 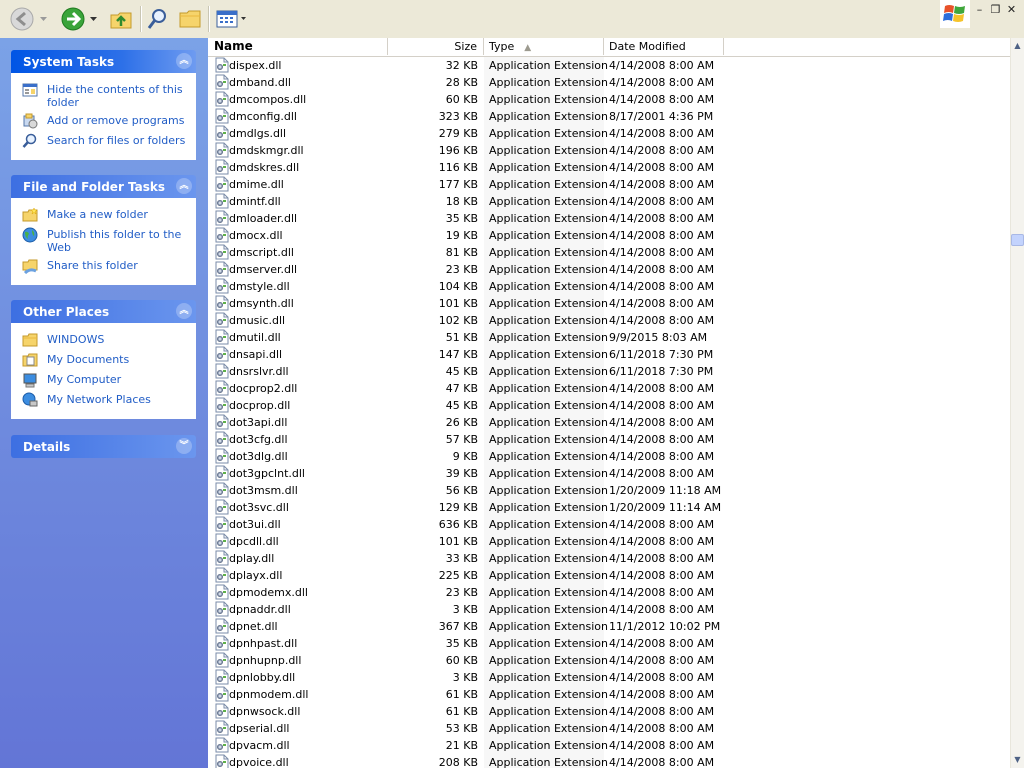 What do you see at coordinates (104, 95) in the screenshot?
I see `hide-contents-link: Hide the contents of this folder` at bounding box center [104, 95].